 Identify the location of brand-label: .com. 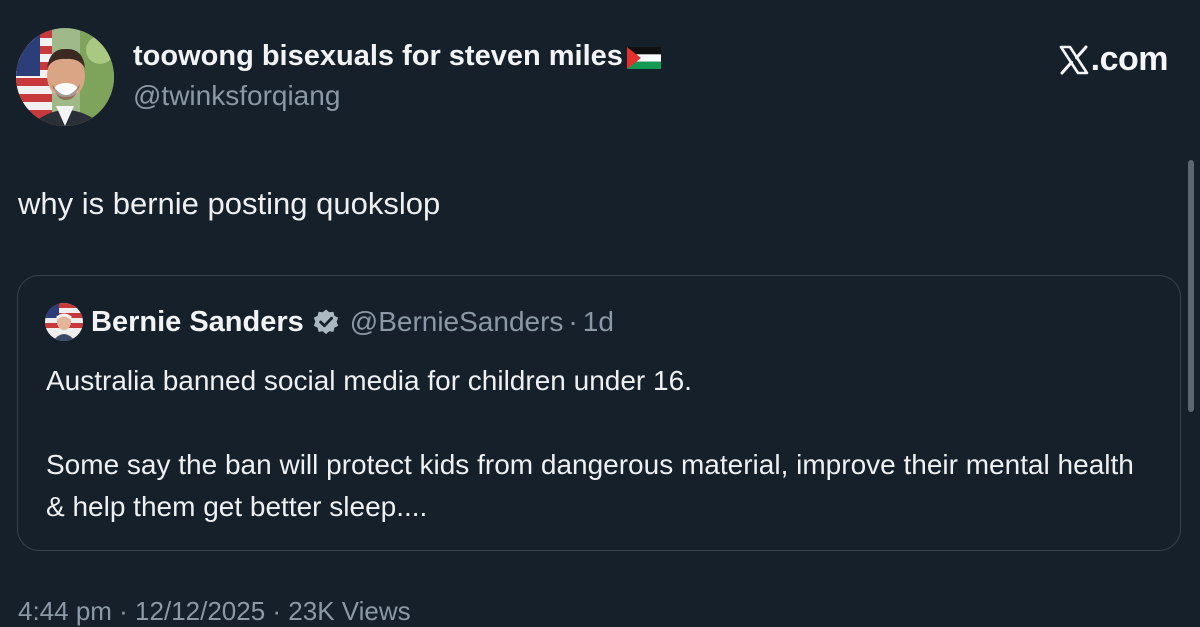
(1129, 59).